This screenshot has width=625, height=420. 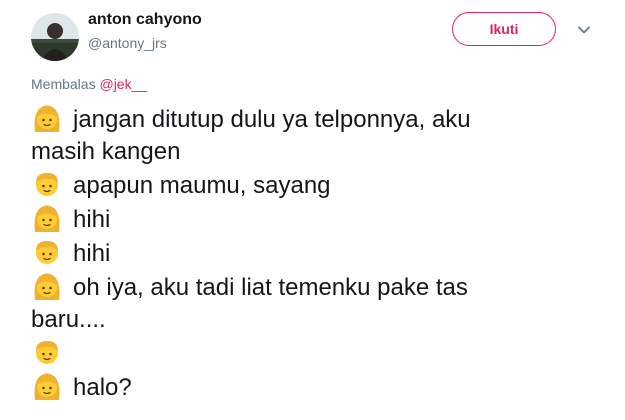 I want to click on tweet-line-text: halo?, so click(x=102, y=387).